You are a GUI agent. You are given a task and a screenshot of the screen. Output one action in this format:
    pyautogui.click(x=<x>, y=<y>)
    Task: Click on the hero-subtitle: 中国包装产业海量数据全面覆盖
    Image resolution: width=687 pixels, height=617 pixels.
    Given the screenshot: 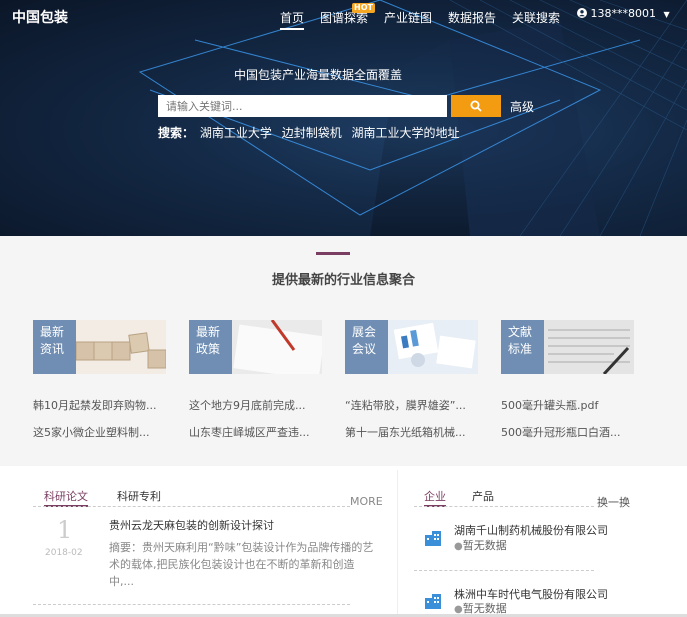 What is the action you would take?
    pyautogui.click(x=318, y=75)
    